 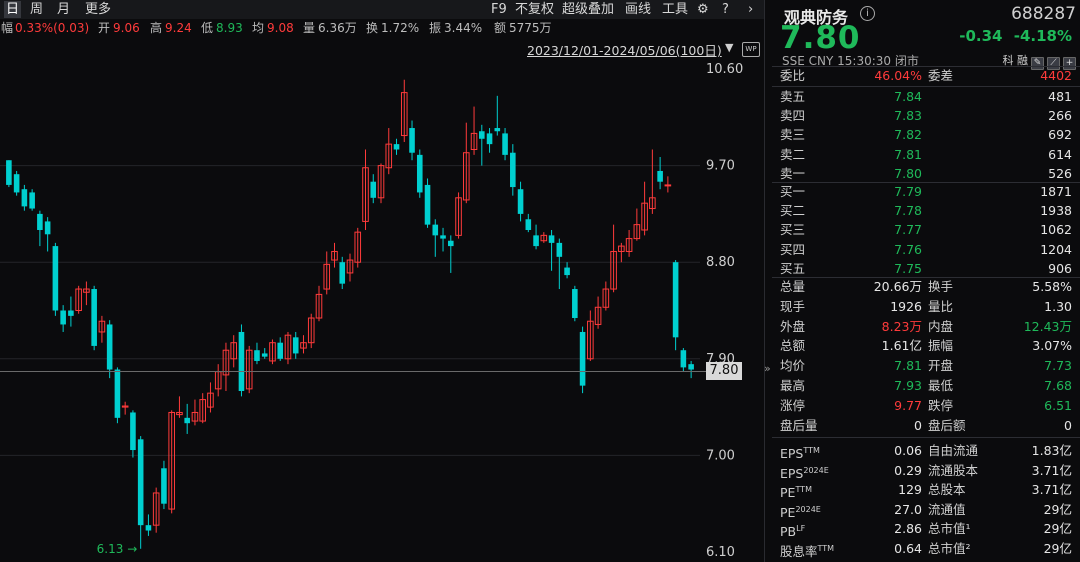 I want to click on bid-row: 买四 7.76 1204, so click(x=928, y=249).